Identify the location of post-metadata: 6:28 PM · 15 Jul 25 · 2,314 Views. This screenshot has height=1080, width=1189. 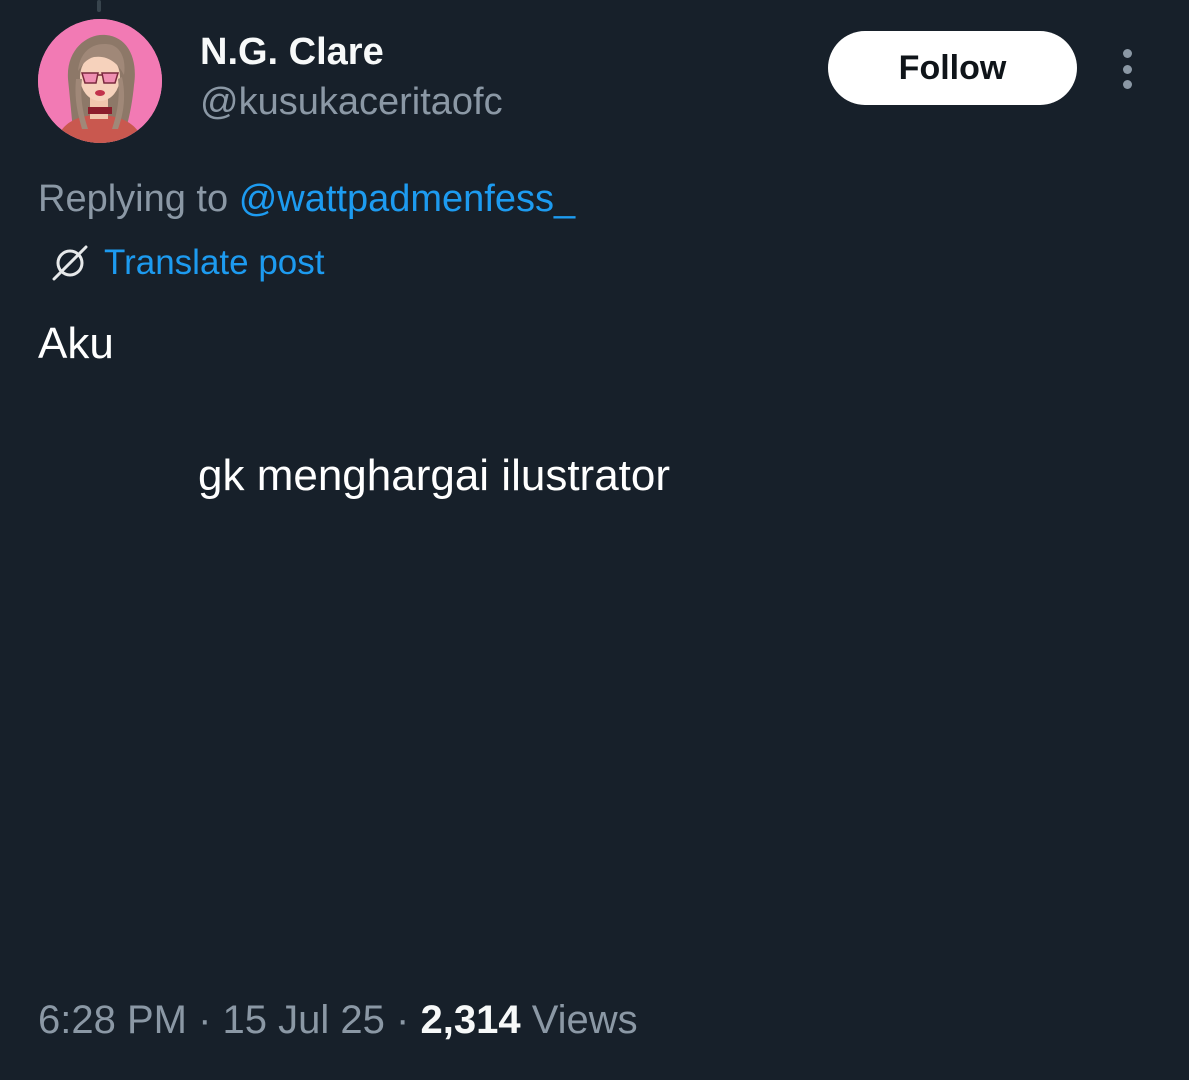
(338, 1020).